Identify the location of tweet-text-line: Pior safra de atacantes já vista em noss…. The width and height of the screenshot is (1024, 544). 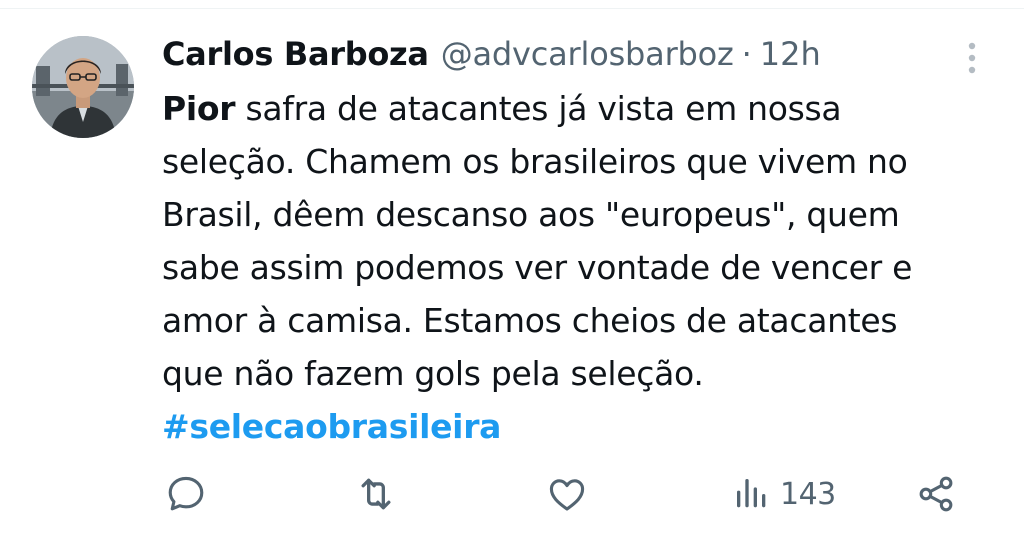
(577, 108).